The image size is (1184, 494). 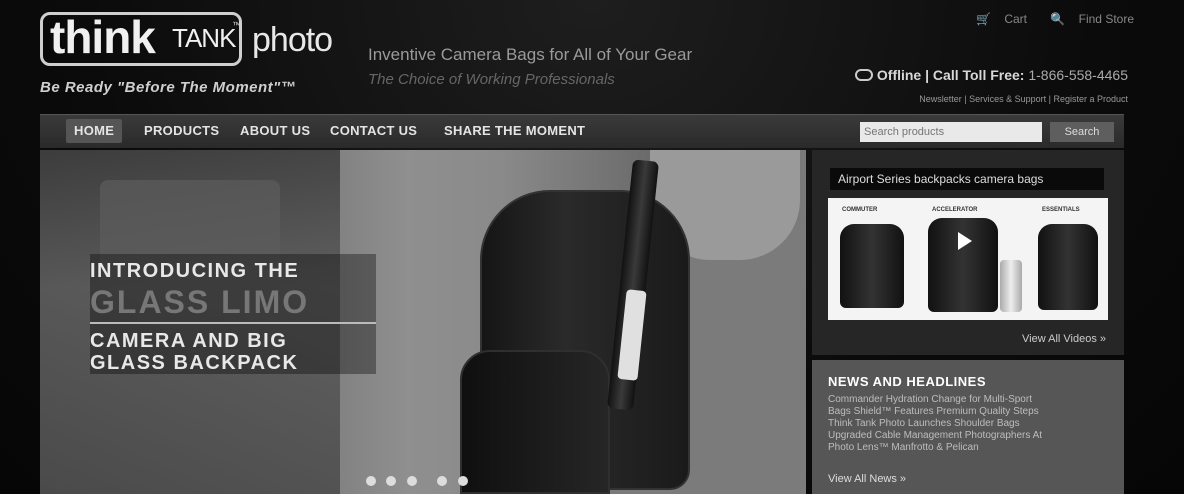 I want to click on nav-home: HOME, so click(x=94, y=131).